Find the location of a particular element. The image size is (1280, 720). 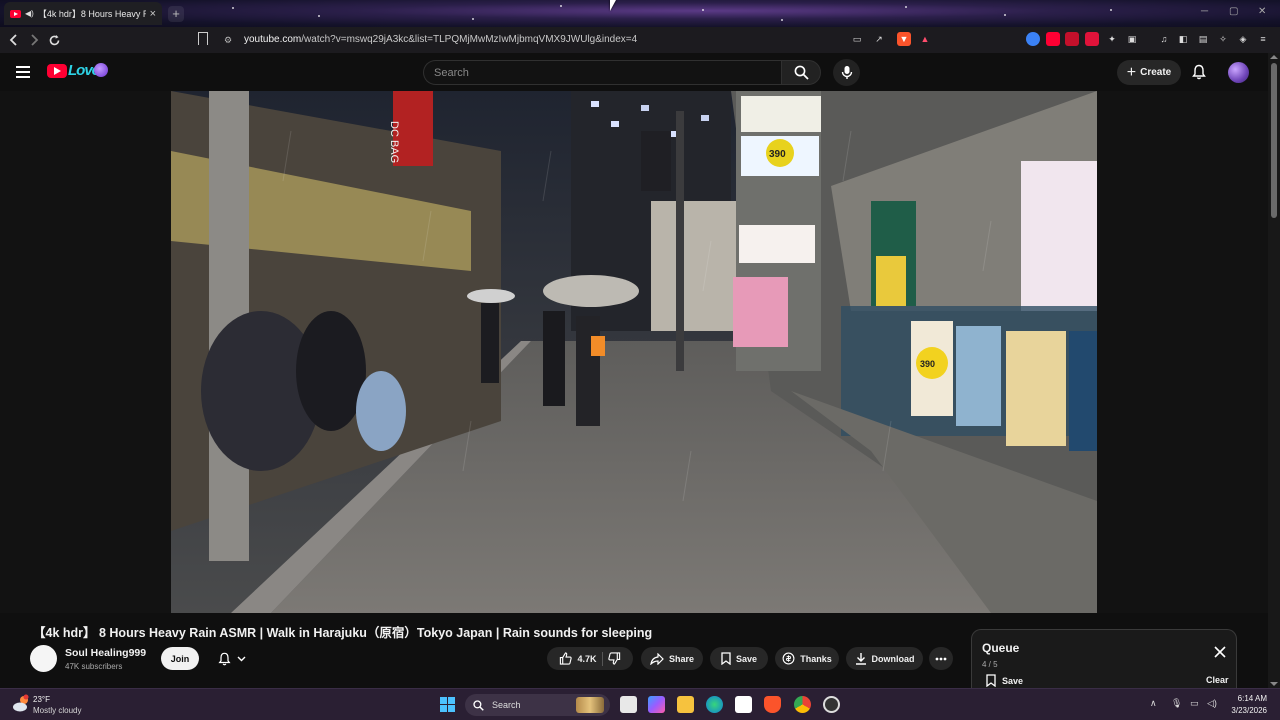

tray-mic-icon: 🎙 is located at coordinates (1176, 703).